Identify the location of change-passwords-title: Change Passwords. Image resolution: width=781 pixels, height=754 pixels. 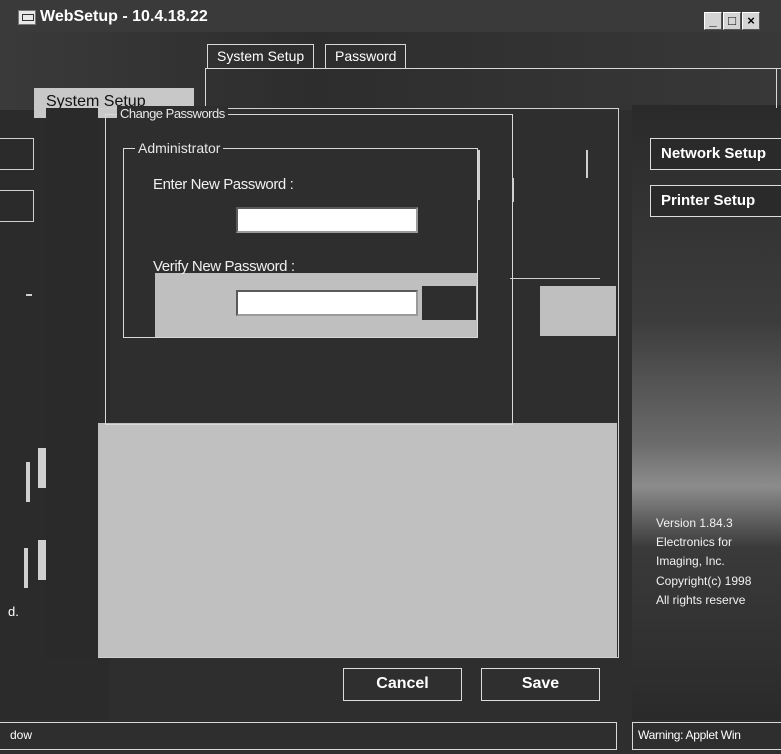
(172, 113).